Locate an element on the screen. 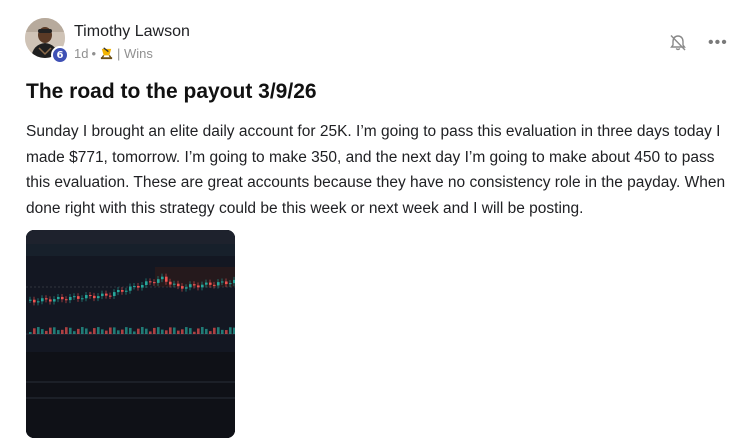 This screenshot has height=446, width=749. author-name: Timothy Lawson is located at coordinates (132, 32).